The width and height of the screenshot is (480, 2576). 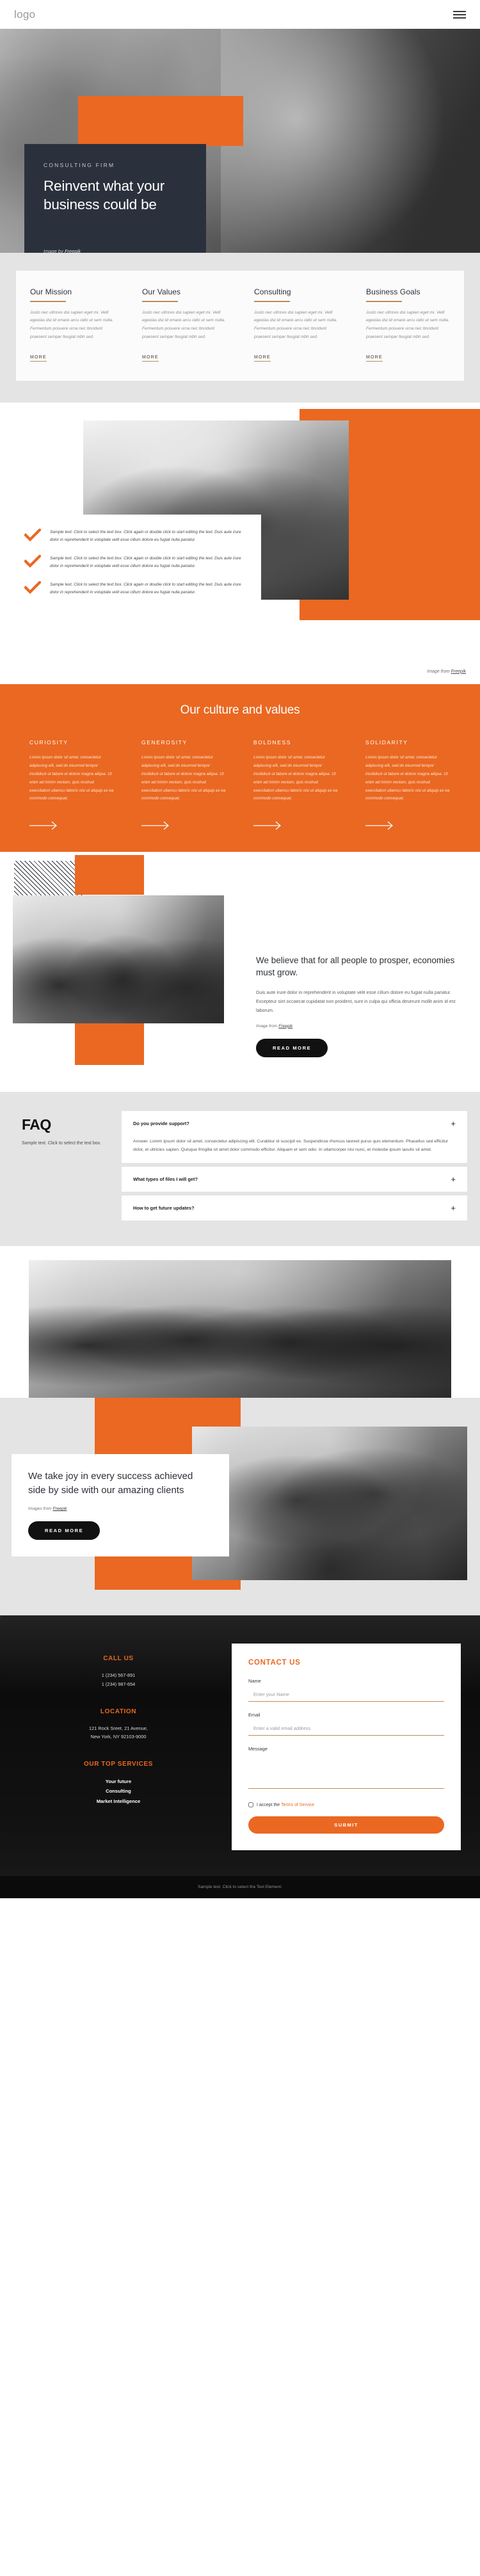 I want to click on faq-heading: FAQ, so click(x=36, y=1124).